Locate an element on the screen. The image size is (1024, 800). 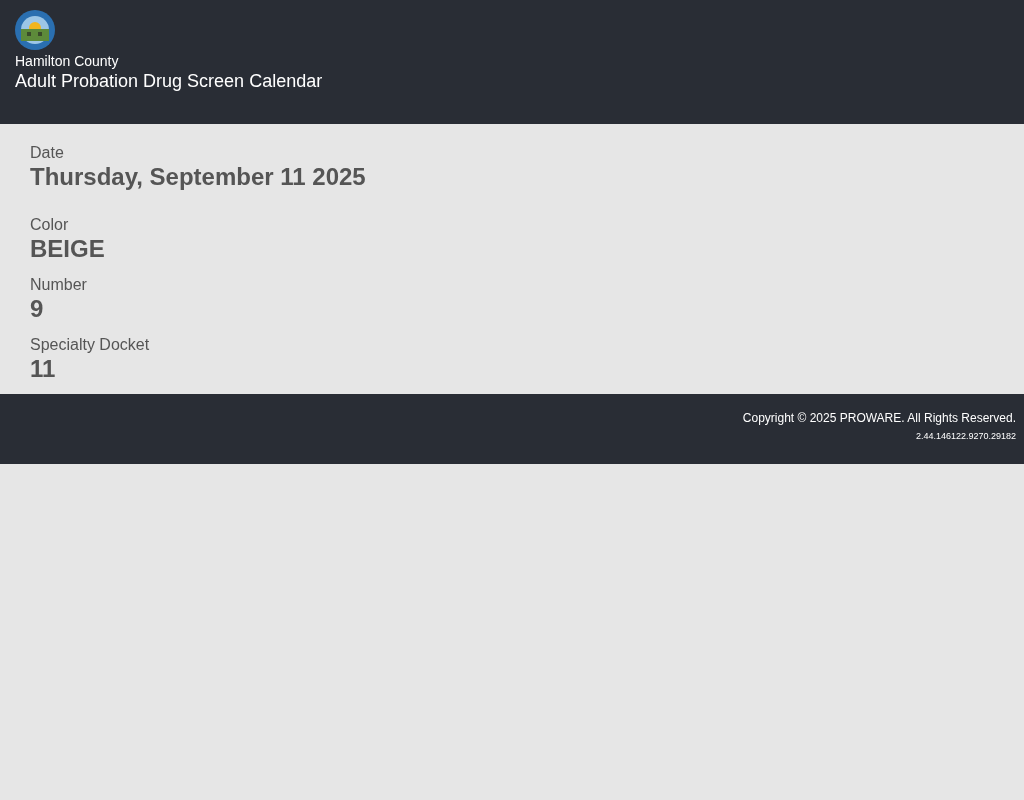
county-seal-icon is located at coordinates (35, 30).